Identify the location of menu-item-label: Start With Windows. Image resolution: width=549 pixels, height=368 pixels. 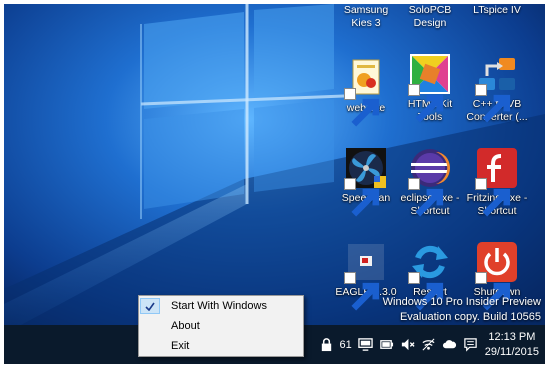
(219, 306).